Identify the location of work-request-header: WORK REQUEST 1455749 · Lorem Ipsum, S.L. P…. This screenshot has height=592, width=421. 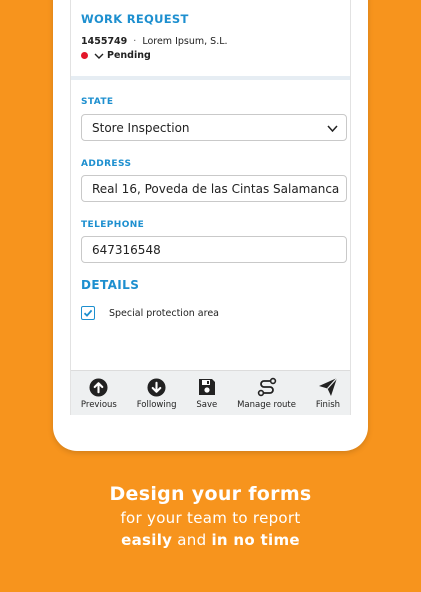
(210, 30).